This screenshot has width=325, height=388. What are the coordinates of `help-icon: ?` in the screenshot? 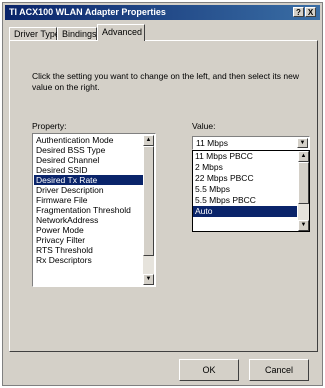 It's located at (298, 12).